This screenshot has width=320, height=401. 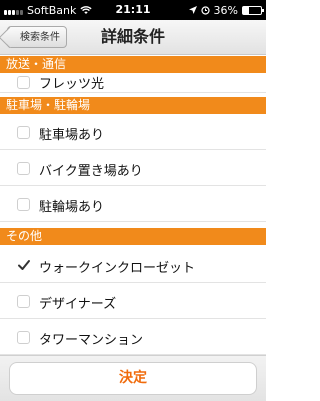 What do you see at coordinates (72, 135) in the screenshot?
I see `option-label: 駐車場あり` at bounding box center [72, 135].